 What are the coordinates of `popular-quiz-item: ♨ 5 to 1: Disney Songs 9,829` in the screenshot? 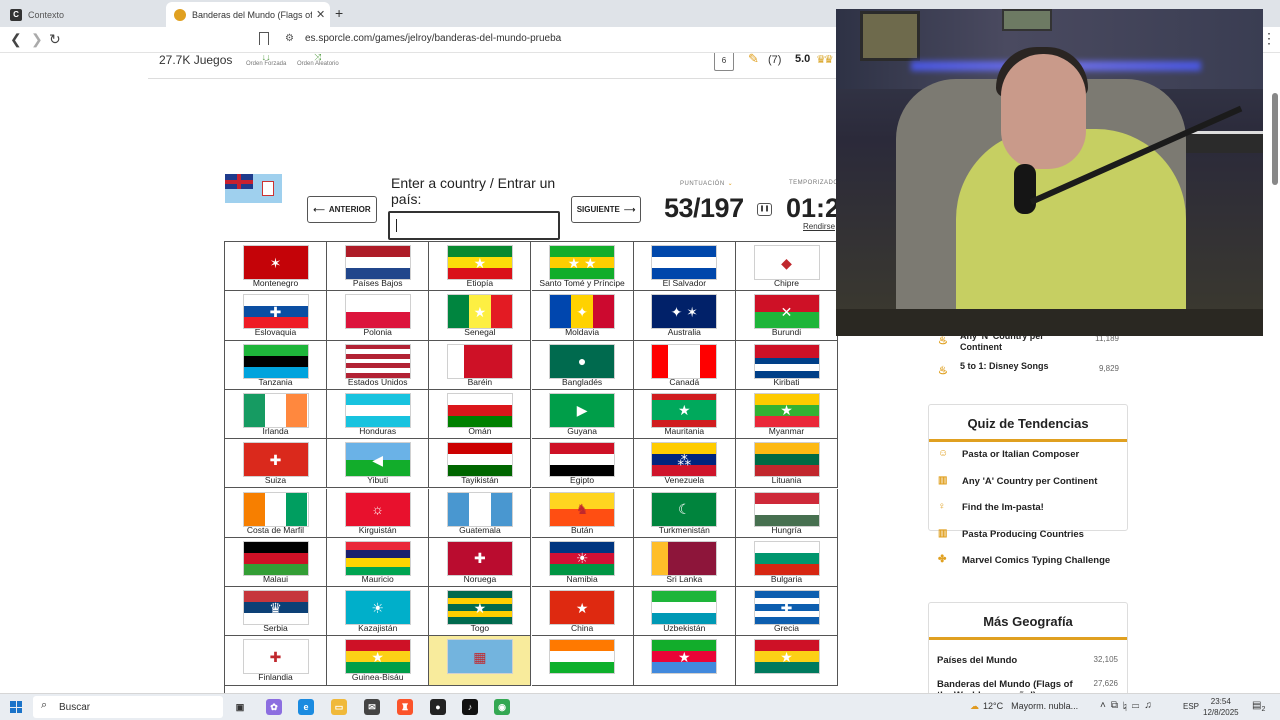 It's located at (1028, 376).